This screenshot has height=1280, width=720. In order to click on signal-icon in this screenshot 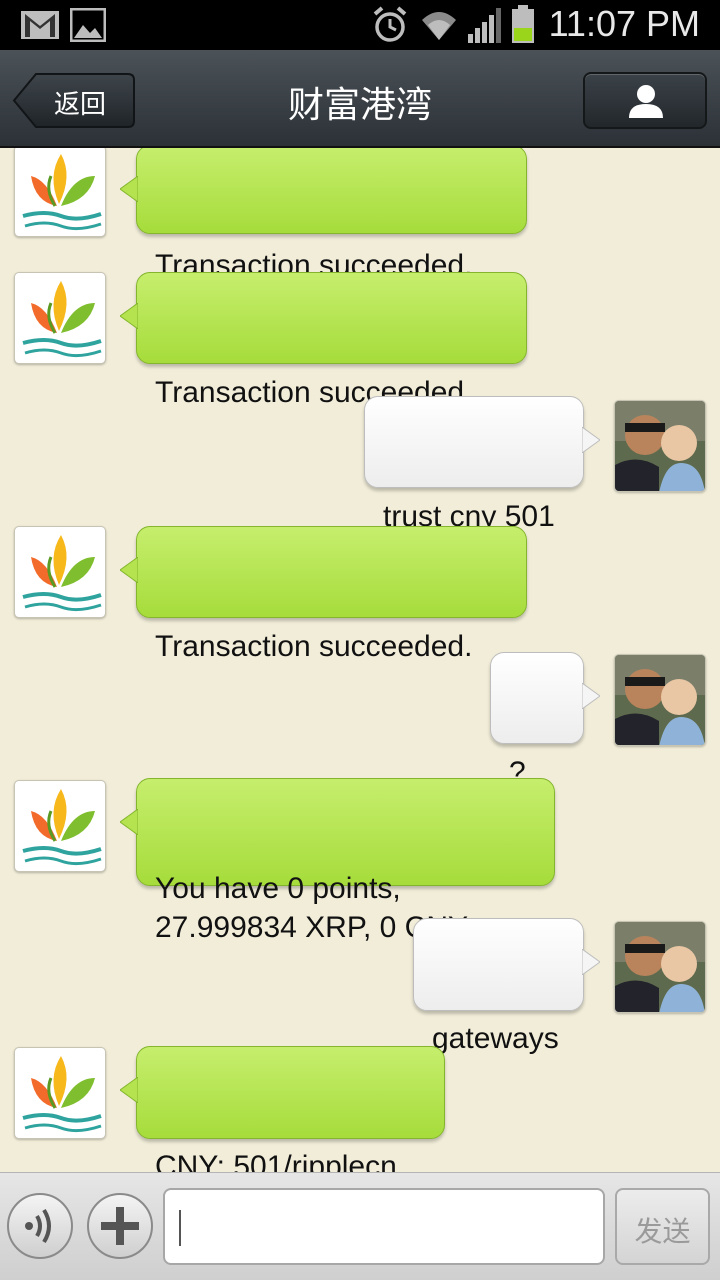, I will do `click(484, 25)`.